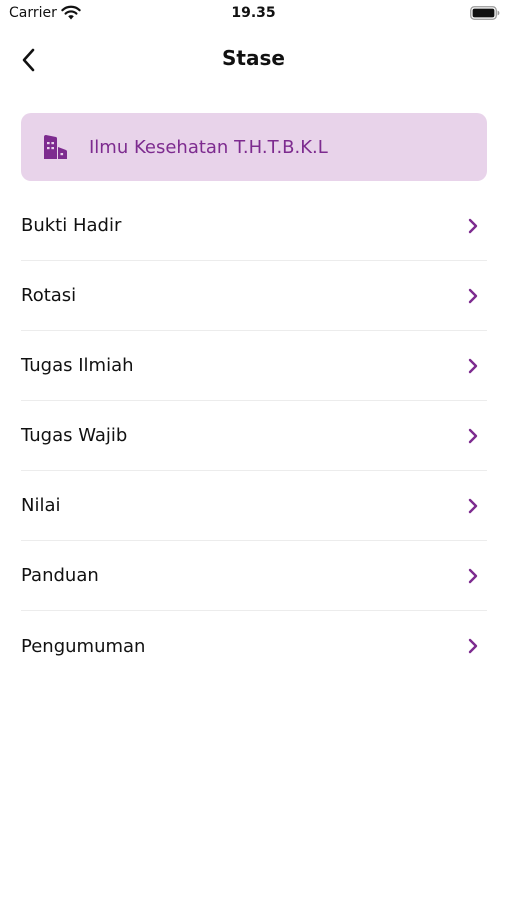 The width and height of the screenshot is (507, 900). What do you see at coordinates (77, 365) in the screenshot?
I see `menu-item-label: Tugas Ilmiah` at bounding box center [77, 365].